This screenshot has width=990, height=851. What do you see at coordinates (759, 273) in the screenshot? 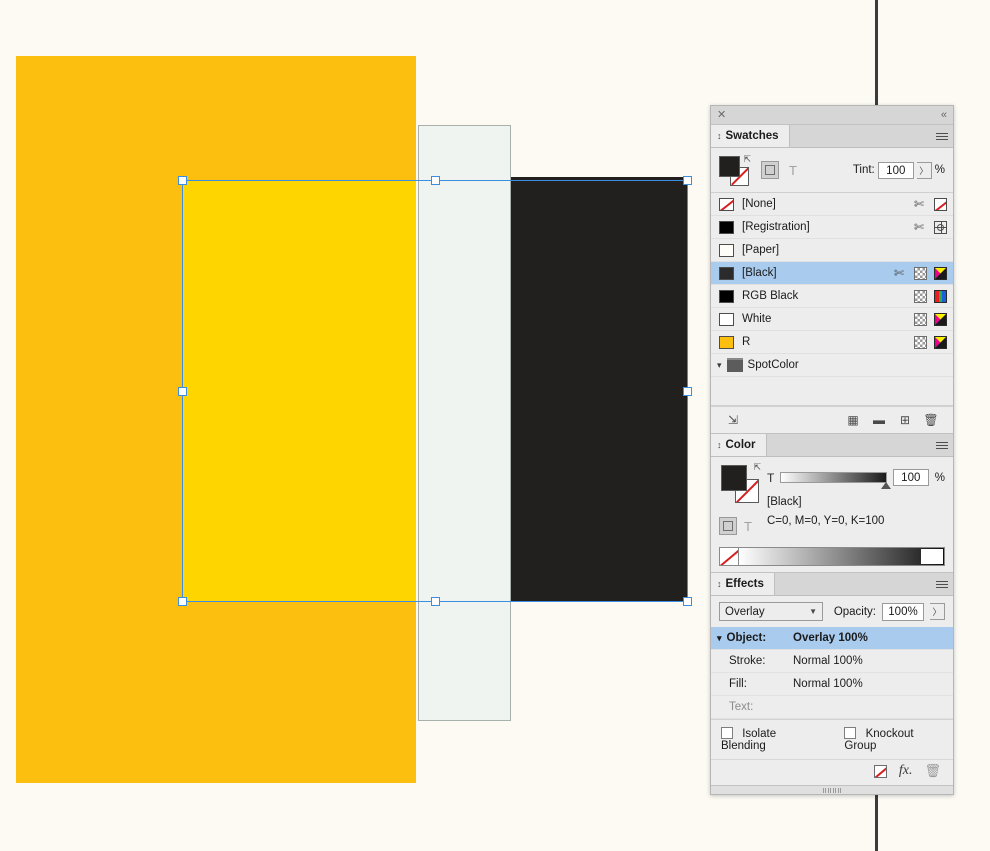
I see `swatch-name-label: [Black]` at bounding box center [759, 273].